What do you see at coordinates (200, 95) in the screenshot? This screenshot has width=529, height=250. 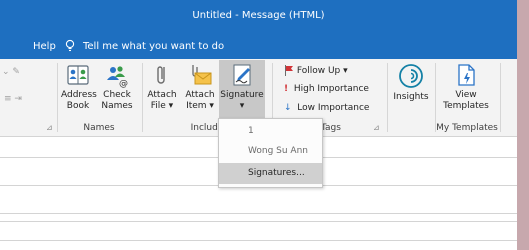 I see `attach-item-label-1: Attach` at bounding box center [200, 95].